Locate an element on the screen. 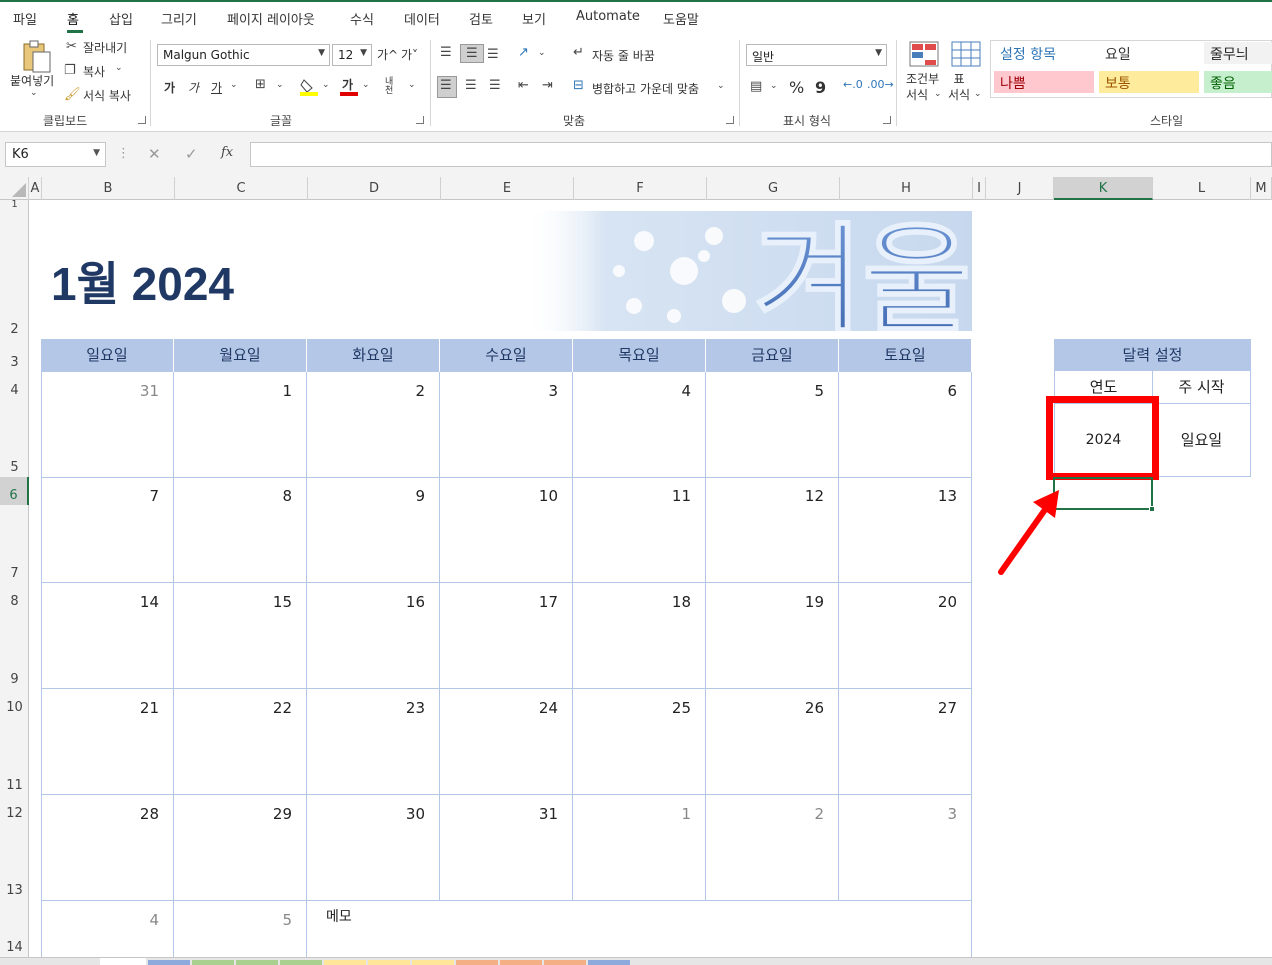  cancel-icon: ✕ is located at coordinates (154, 154).